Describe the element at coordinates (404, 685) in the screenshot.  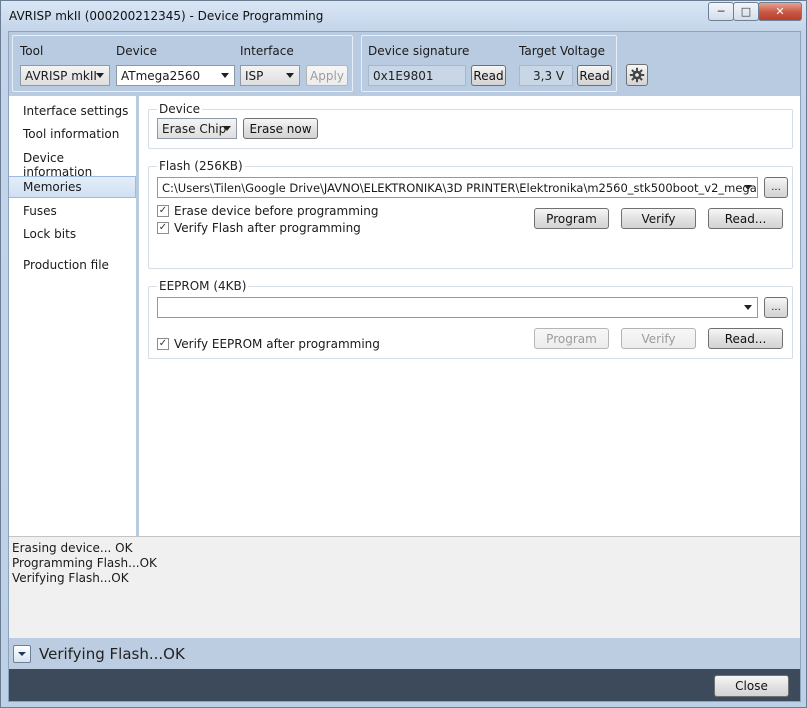
I see `dialog-footer: Close` at that location.